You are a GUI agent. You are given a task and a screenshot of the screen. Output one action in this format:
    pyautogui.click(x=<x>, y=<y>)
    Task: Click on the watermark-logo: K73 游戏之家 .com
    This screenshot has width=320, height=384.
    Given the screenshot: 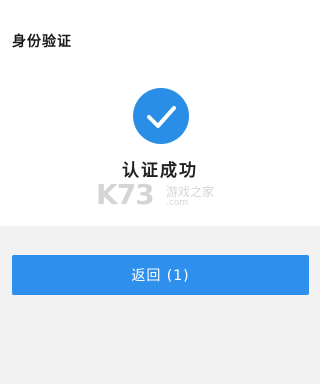 What is the action you would take?
    pyautogui.click(x=166, y=195)
    